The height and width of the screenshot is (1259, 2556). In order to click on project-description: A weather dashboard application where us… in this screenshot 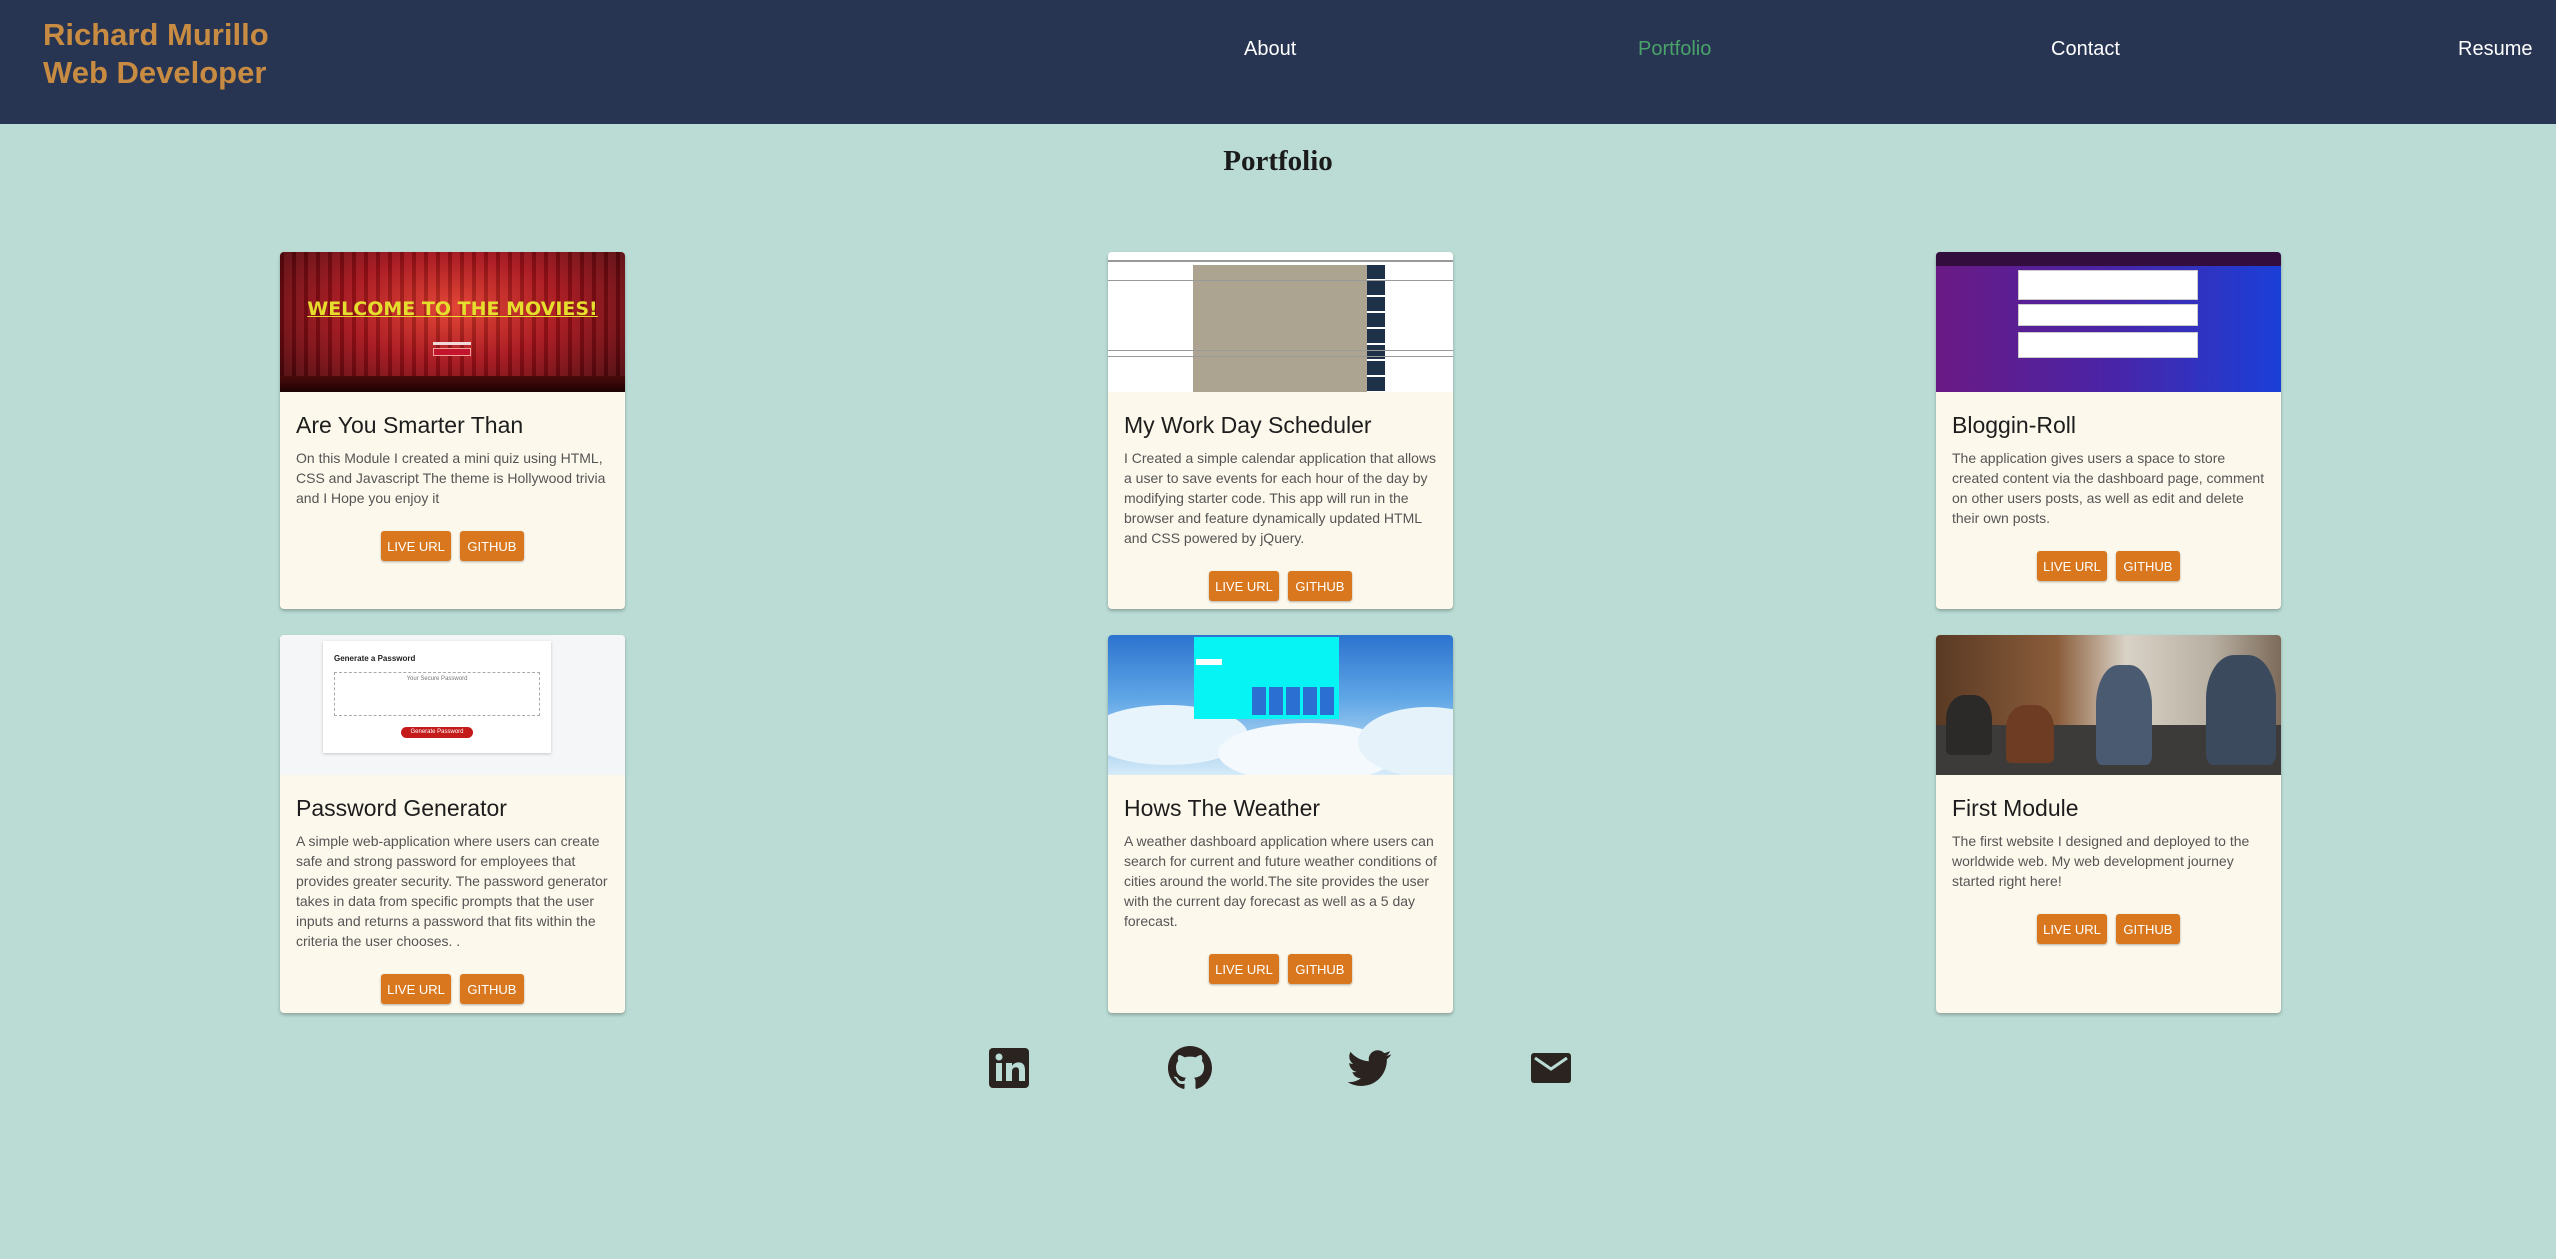, I will do `click(1280, 881)`.